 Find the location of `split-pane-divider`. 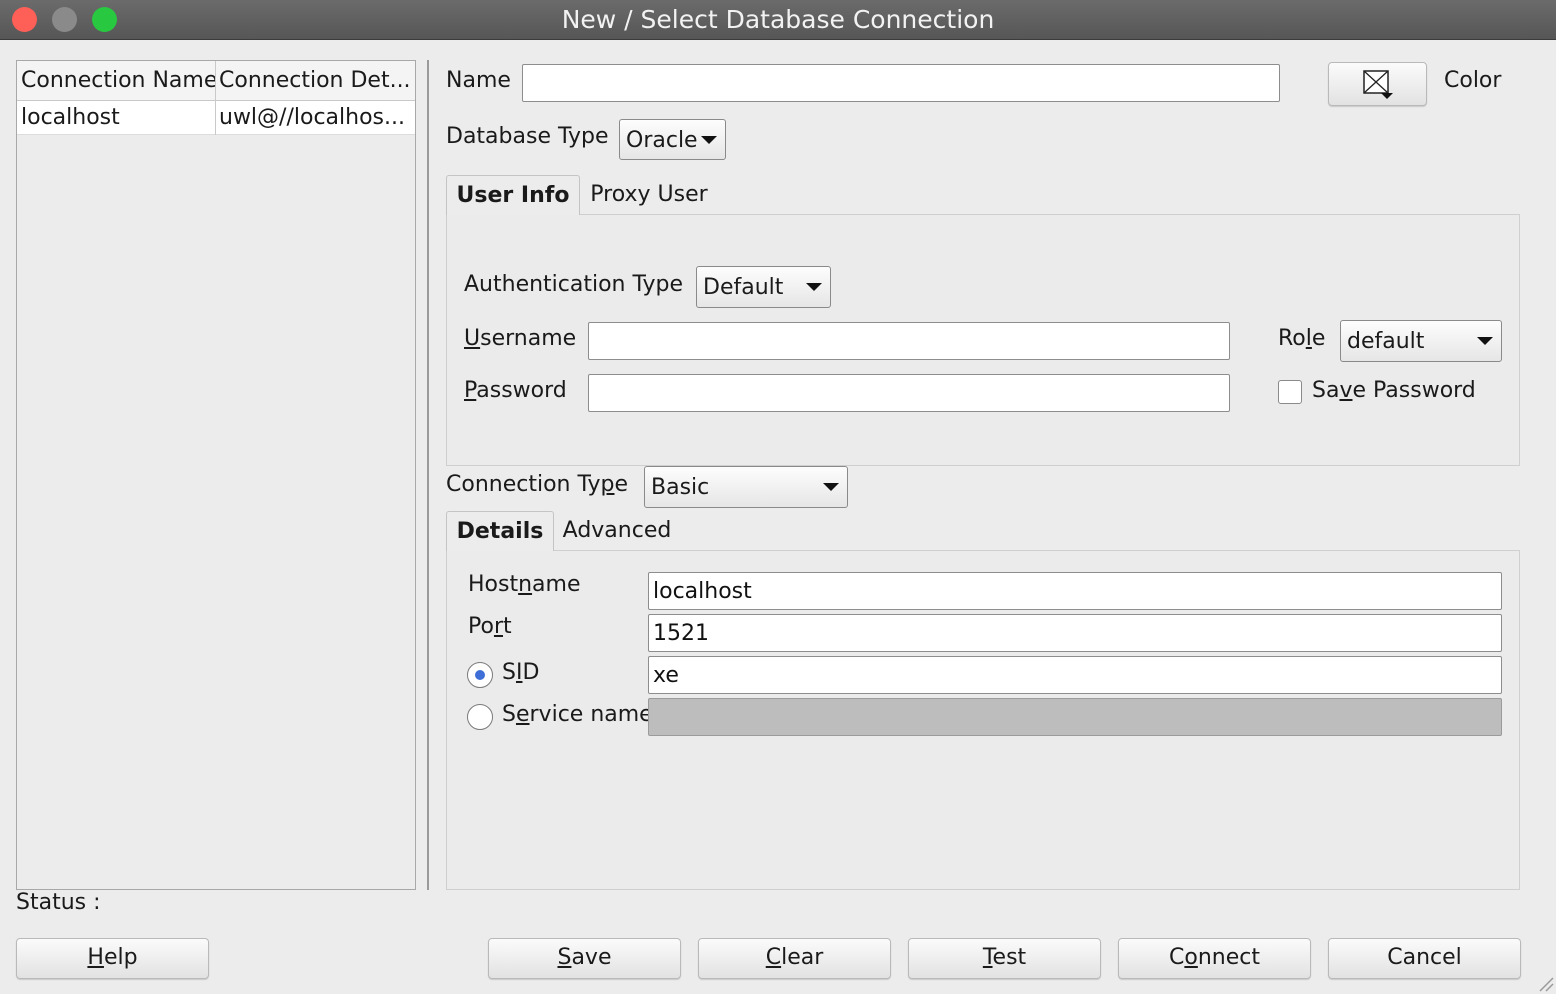

split-pane-divider is located at coordinates (428, 475).